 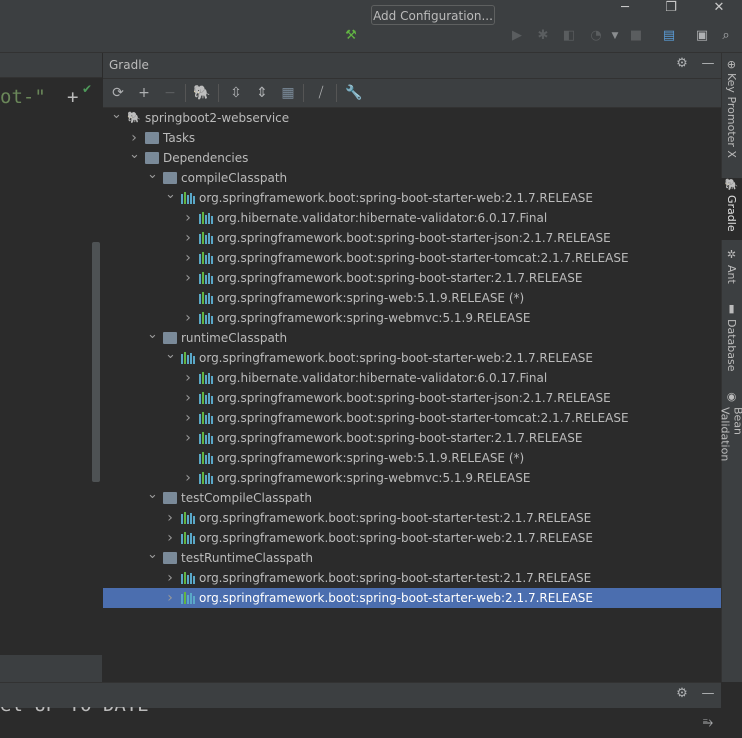 What do you see at coordinates (321, 93) in the screenshot?
I see `toggle-offline-icon: ⧸` at bounding box center [321, 93].